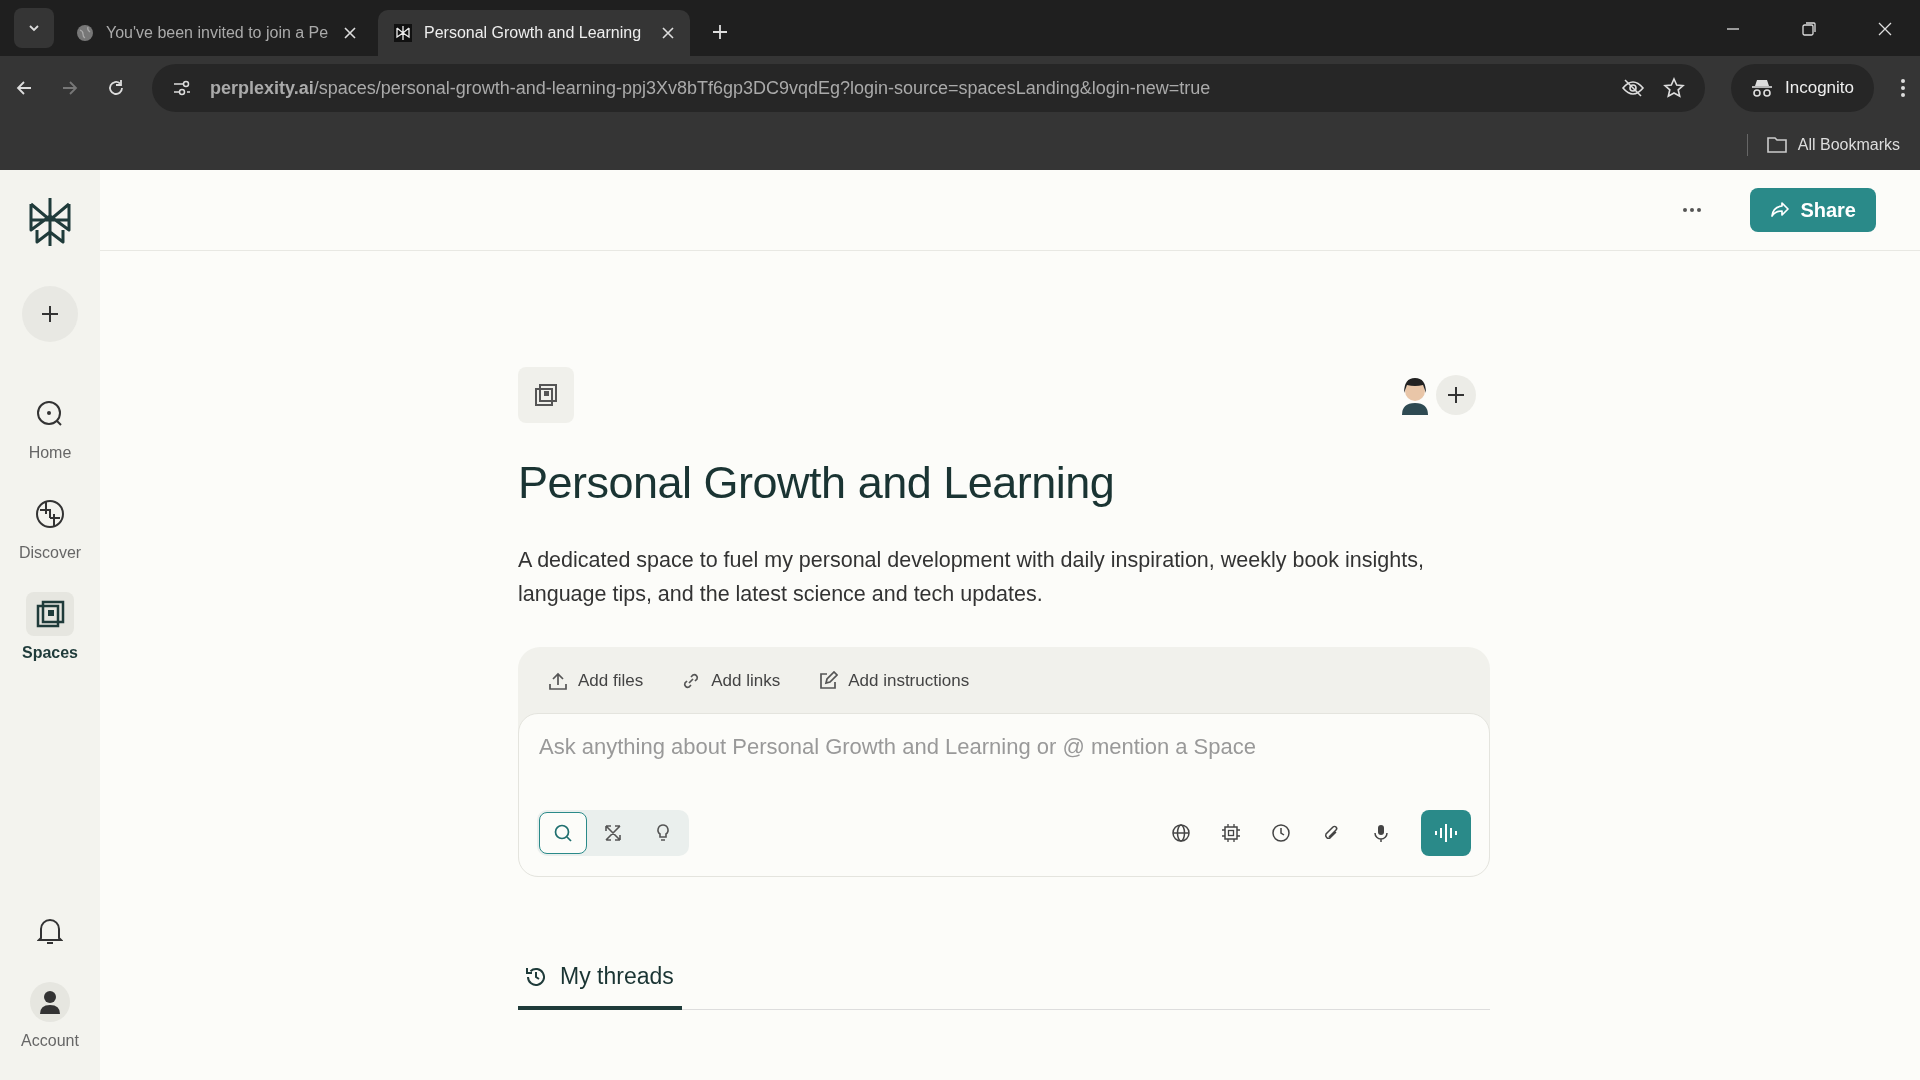 This screenshot has height=1080, width=1920. What do you see at coordinates (600, 986) in the screenshot?
I see `threads-tab: My threads` at bounding box center [600, 986].